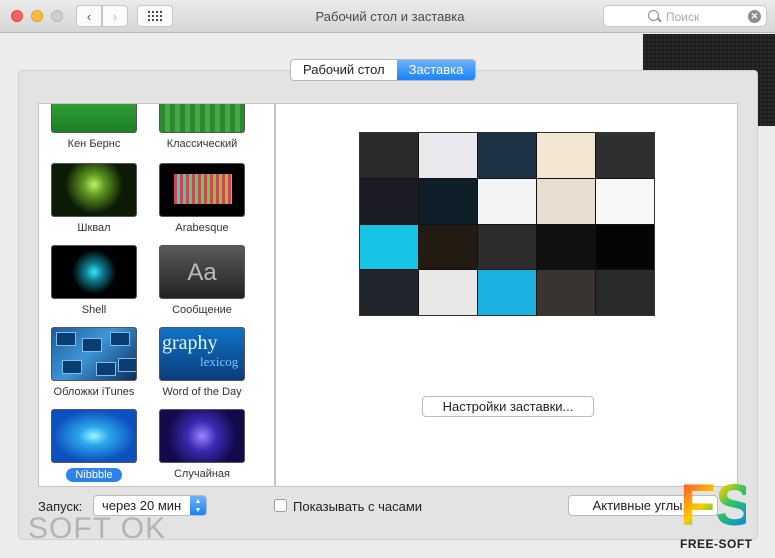 This screenshot has height=558, width=775. What do you see at coordinates (94, 144) in the screenshot?
I see `screensaver-label: Кен Бернс` at bounding box center [94, 144].